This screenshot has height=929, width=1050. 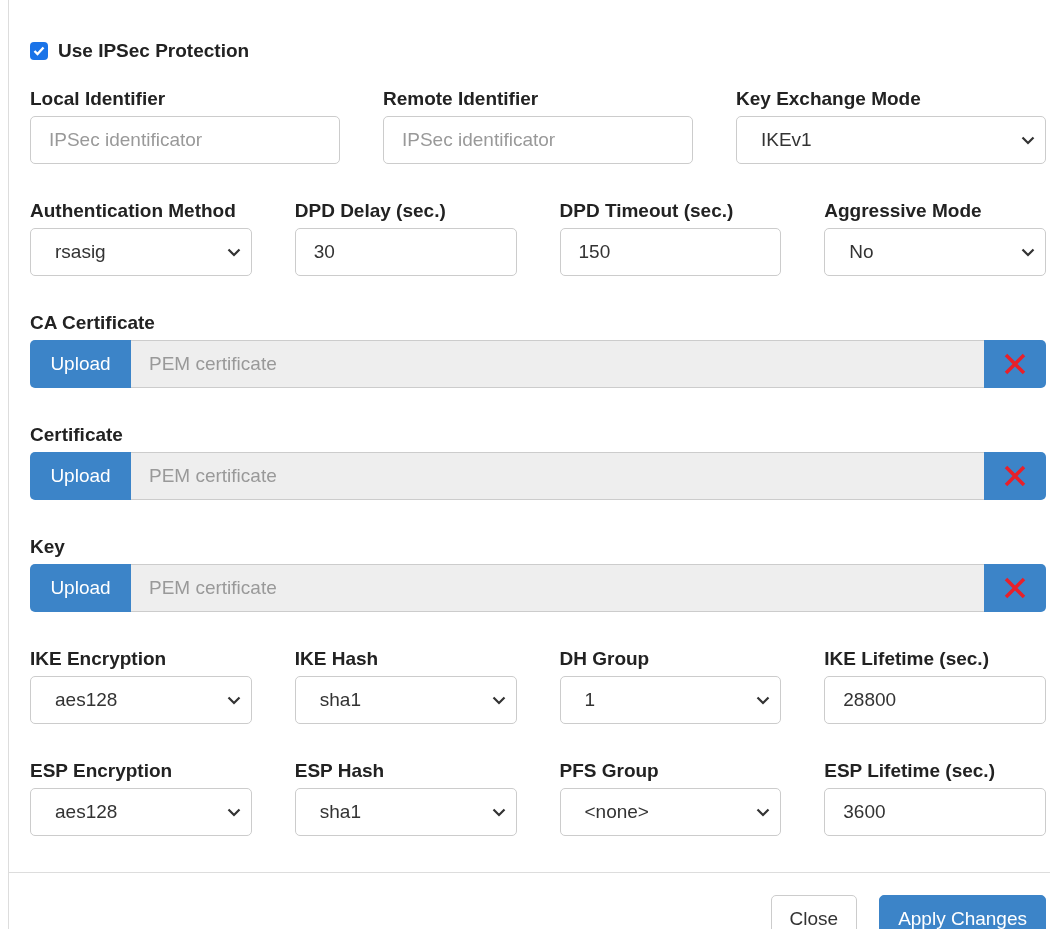 What do you see at coordinates (910, 771) in the screenshot?
I see `field-label: ESP Lifetime (sec.)` at bounding box center [910, 771].